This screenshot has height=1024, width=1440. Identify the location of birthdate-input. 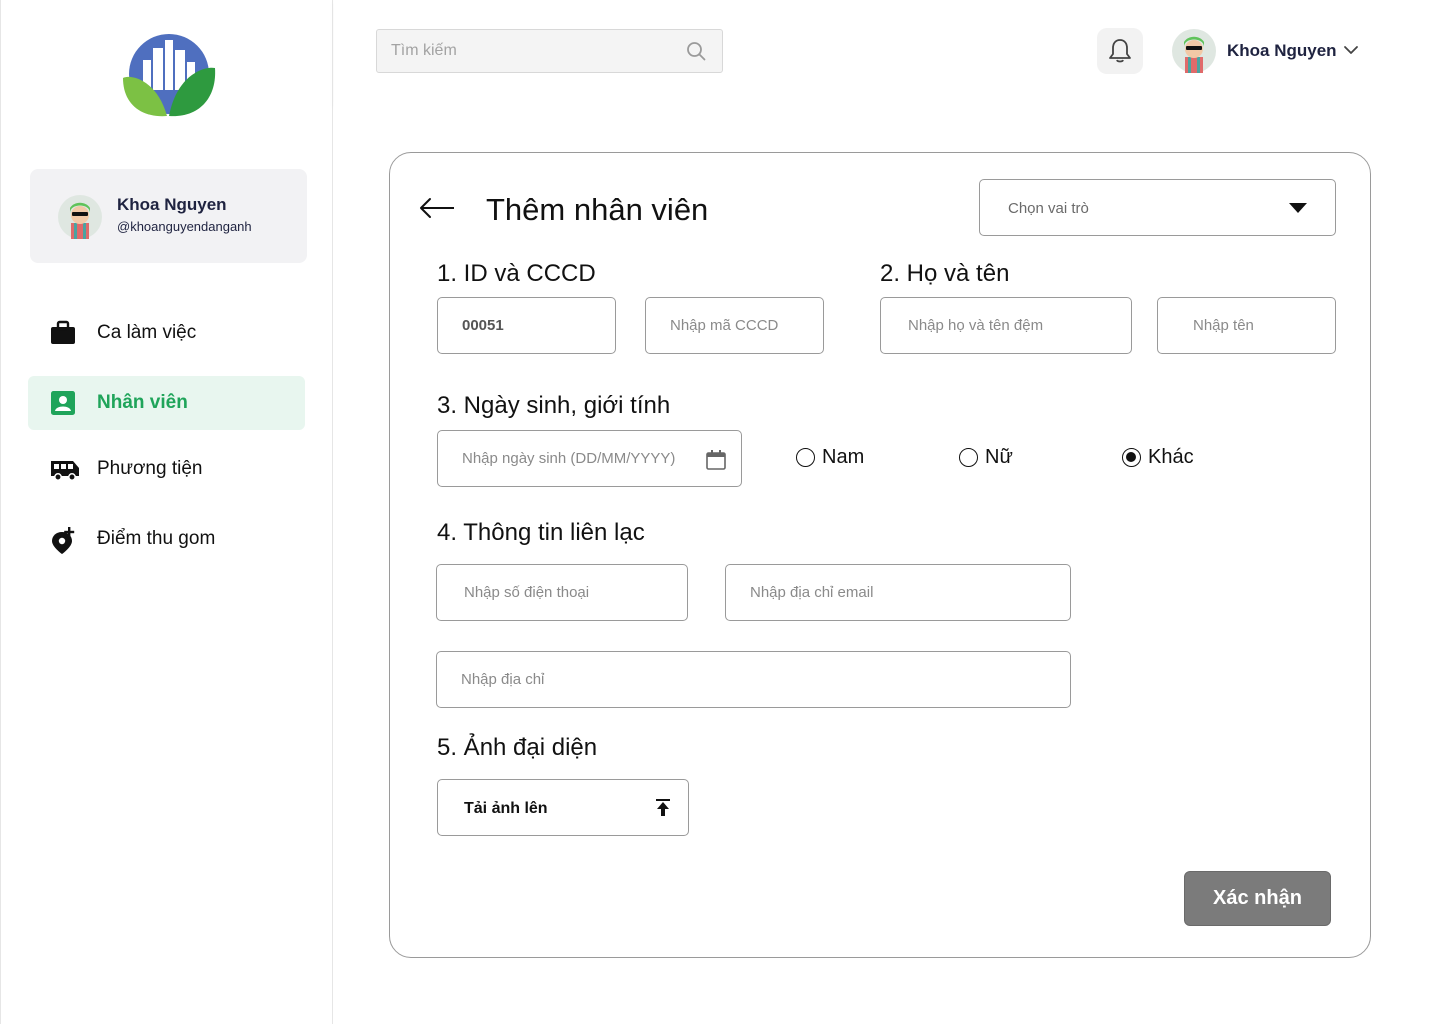
(582, 458).